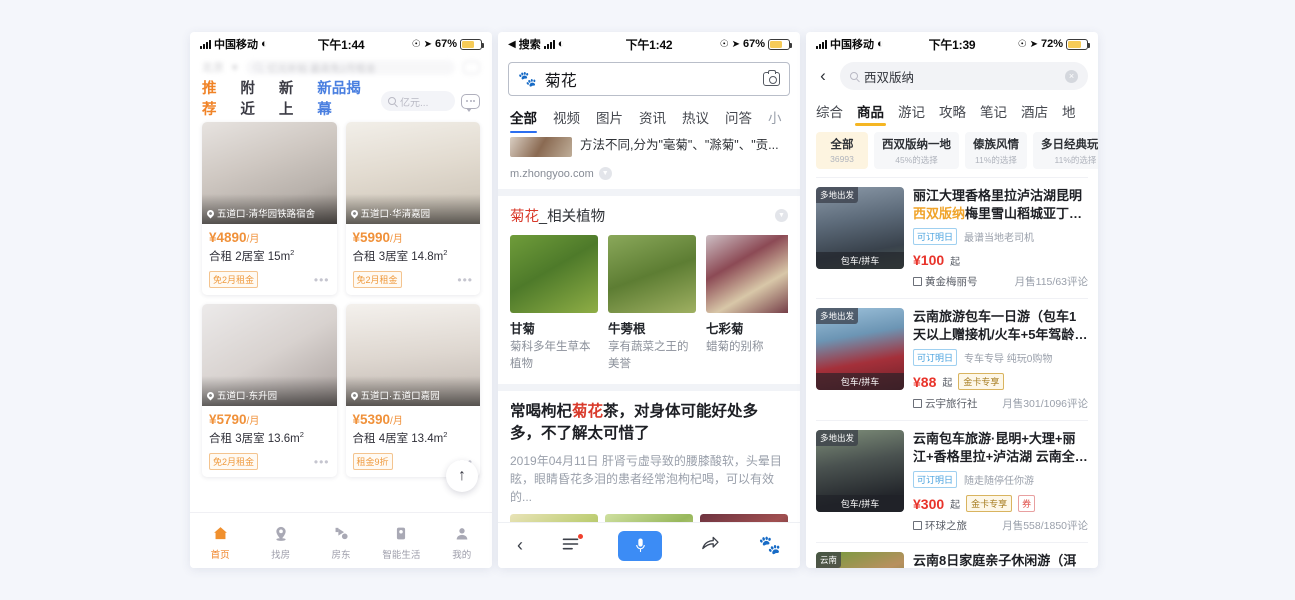 Image resolution: width=1295 pixels, height=600 pixels. What do you see at coordinates (281, 534) in the screenshot?
I see `map-pin-icon` at bounding box center [281, 534].